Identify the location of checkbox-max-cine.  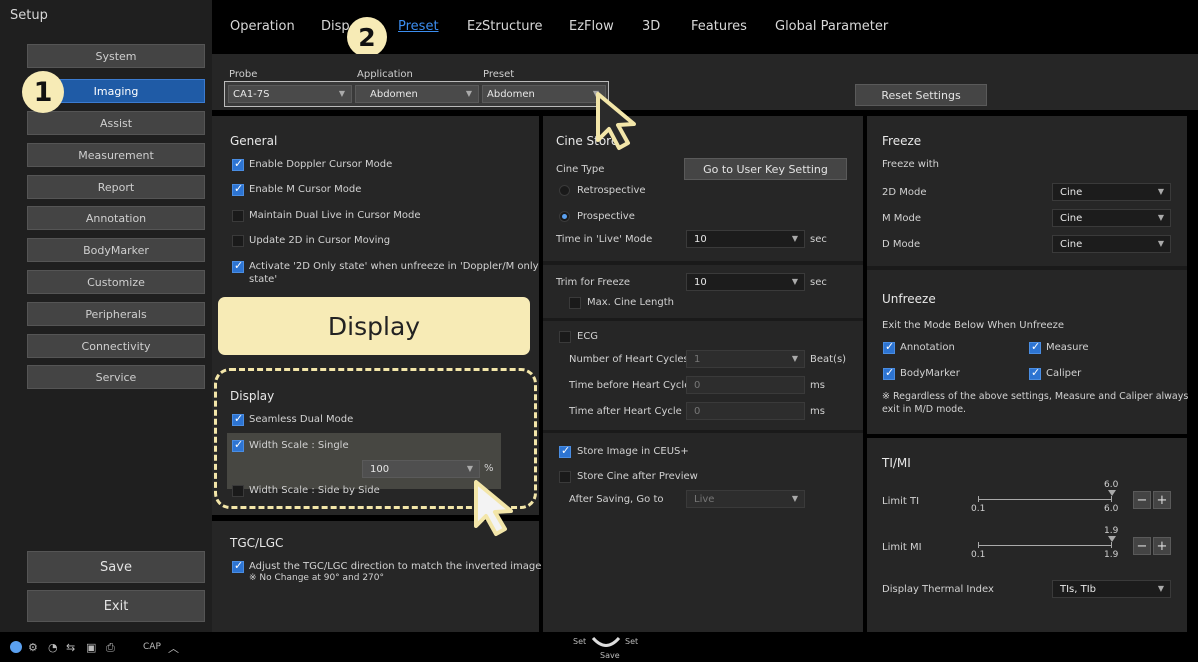
(575, 303).